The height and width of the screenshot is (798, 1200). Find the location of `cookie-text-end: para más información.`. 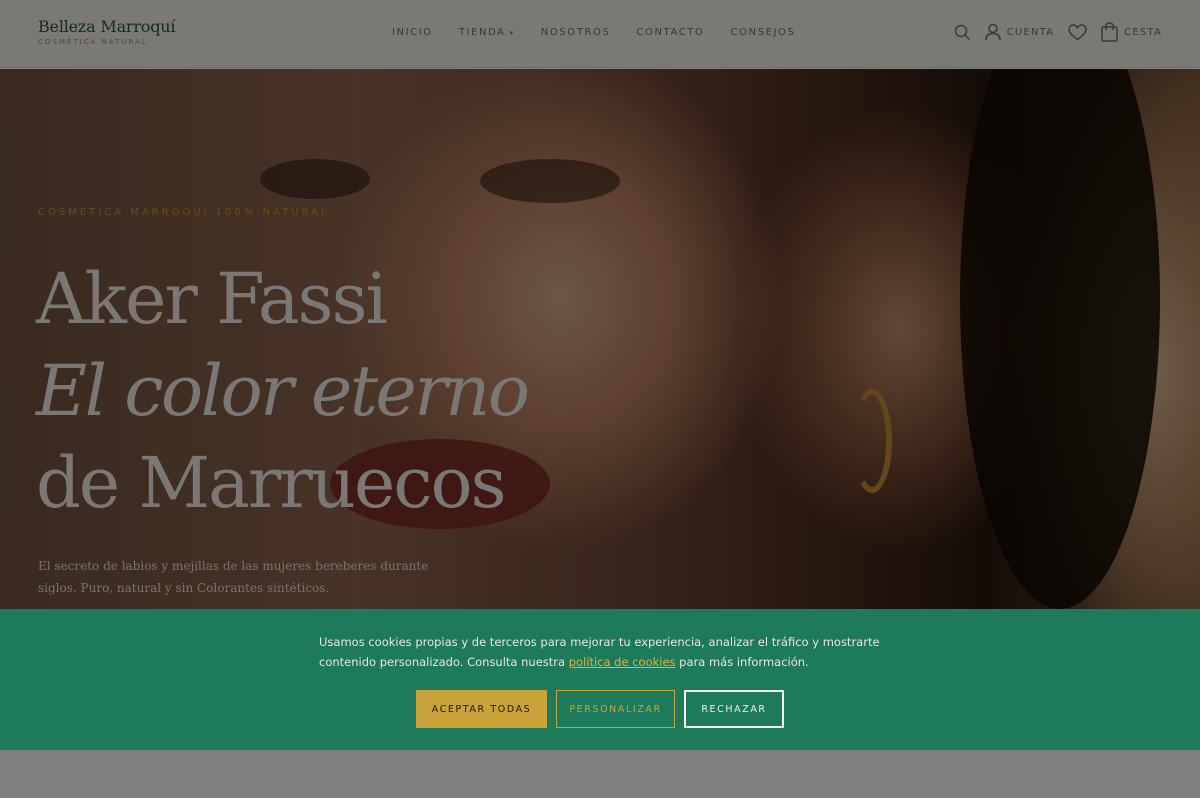

cookie-text-end: para más información. is located at coordinates (742, 662).